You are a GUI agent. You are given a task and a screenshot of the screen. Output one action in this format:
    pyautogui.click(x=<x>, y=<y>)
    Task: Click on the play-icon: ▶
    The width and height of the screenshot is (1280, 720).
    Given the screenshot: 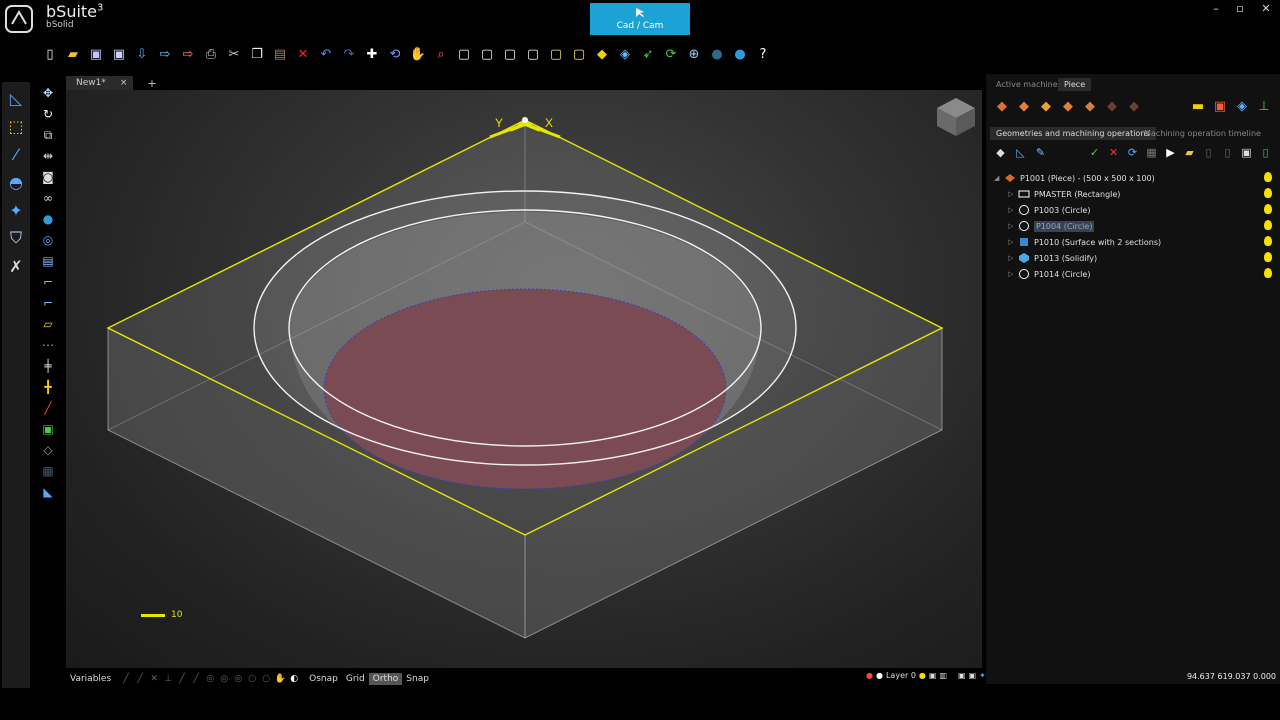 What is the action you would take?
    pyautogui.click(x=1170, y=152)
    